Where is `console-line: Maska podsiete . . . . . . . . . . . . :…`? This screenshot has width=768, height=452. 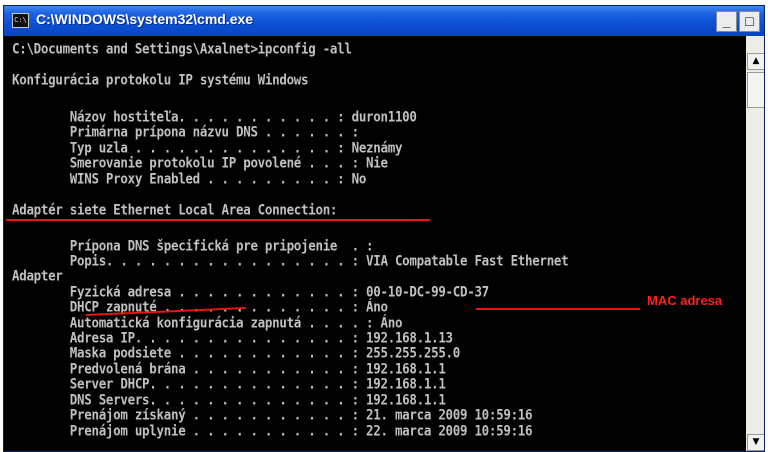
console-line: Maska podsiete . . . . . . . . . . . . :… is located at coordinates (236, 352).